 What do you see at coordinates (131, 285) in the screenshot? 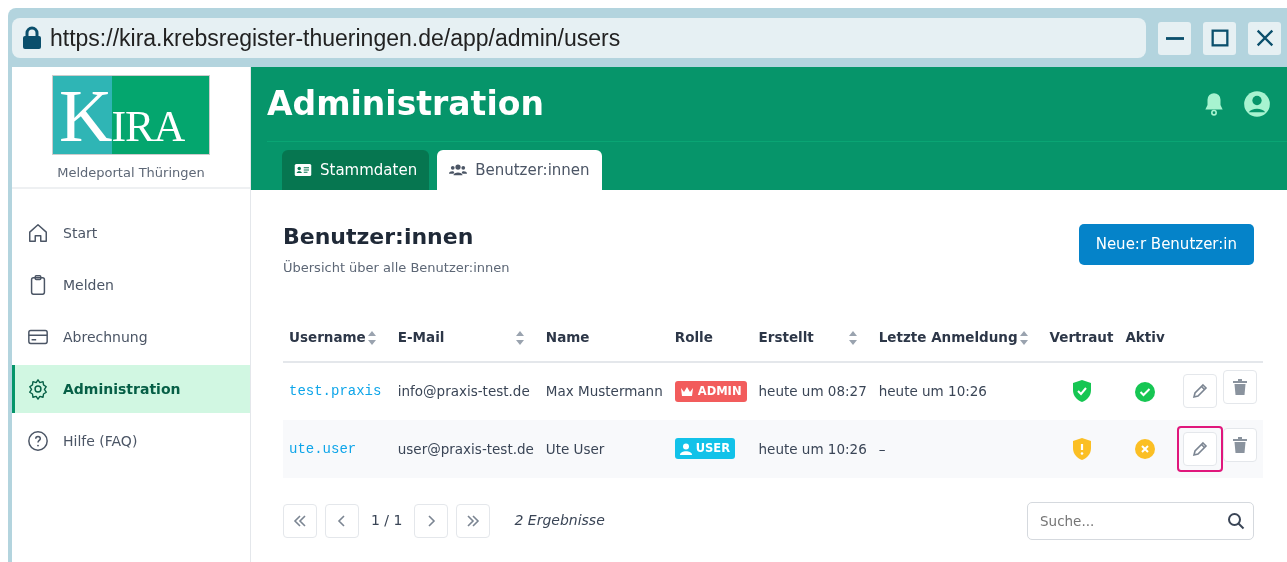
I see `sidebar-item: Melden` at bounding box center [131, 285].